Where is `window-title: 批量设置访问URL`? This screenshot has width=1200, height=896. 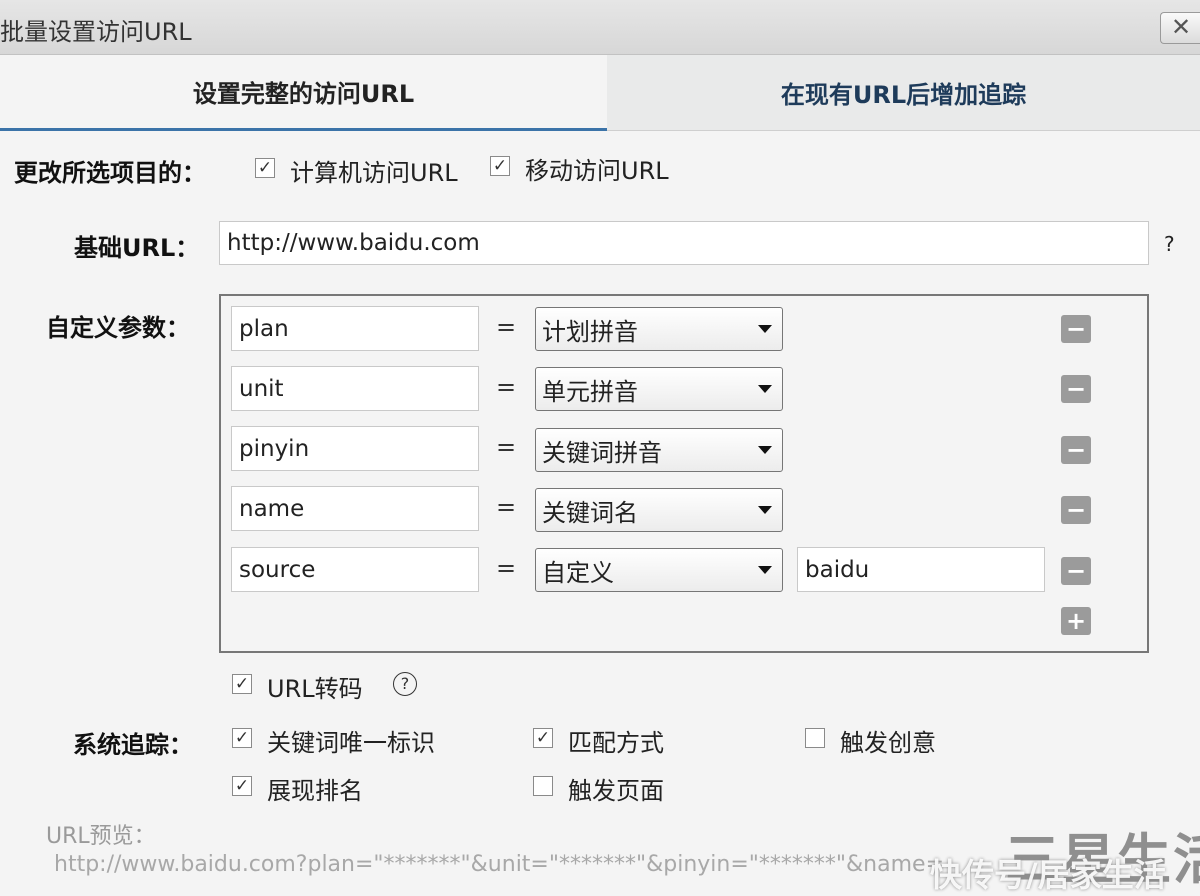 window-title: 批量设置访问URL is located at coordinates (96, 32).